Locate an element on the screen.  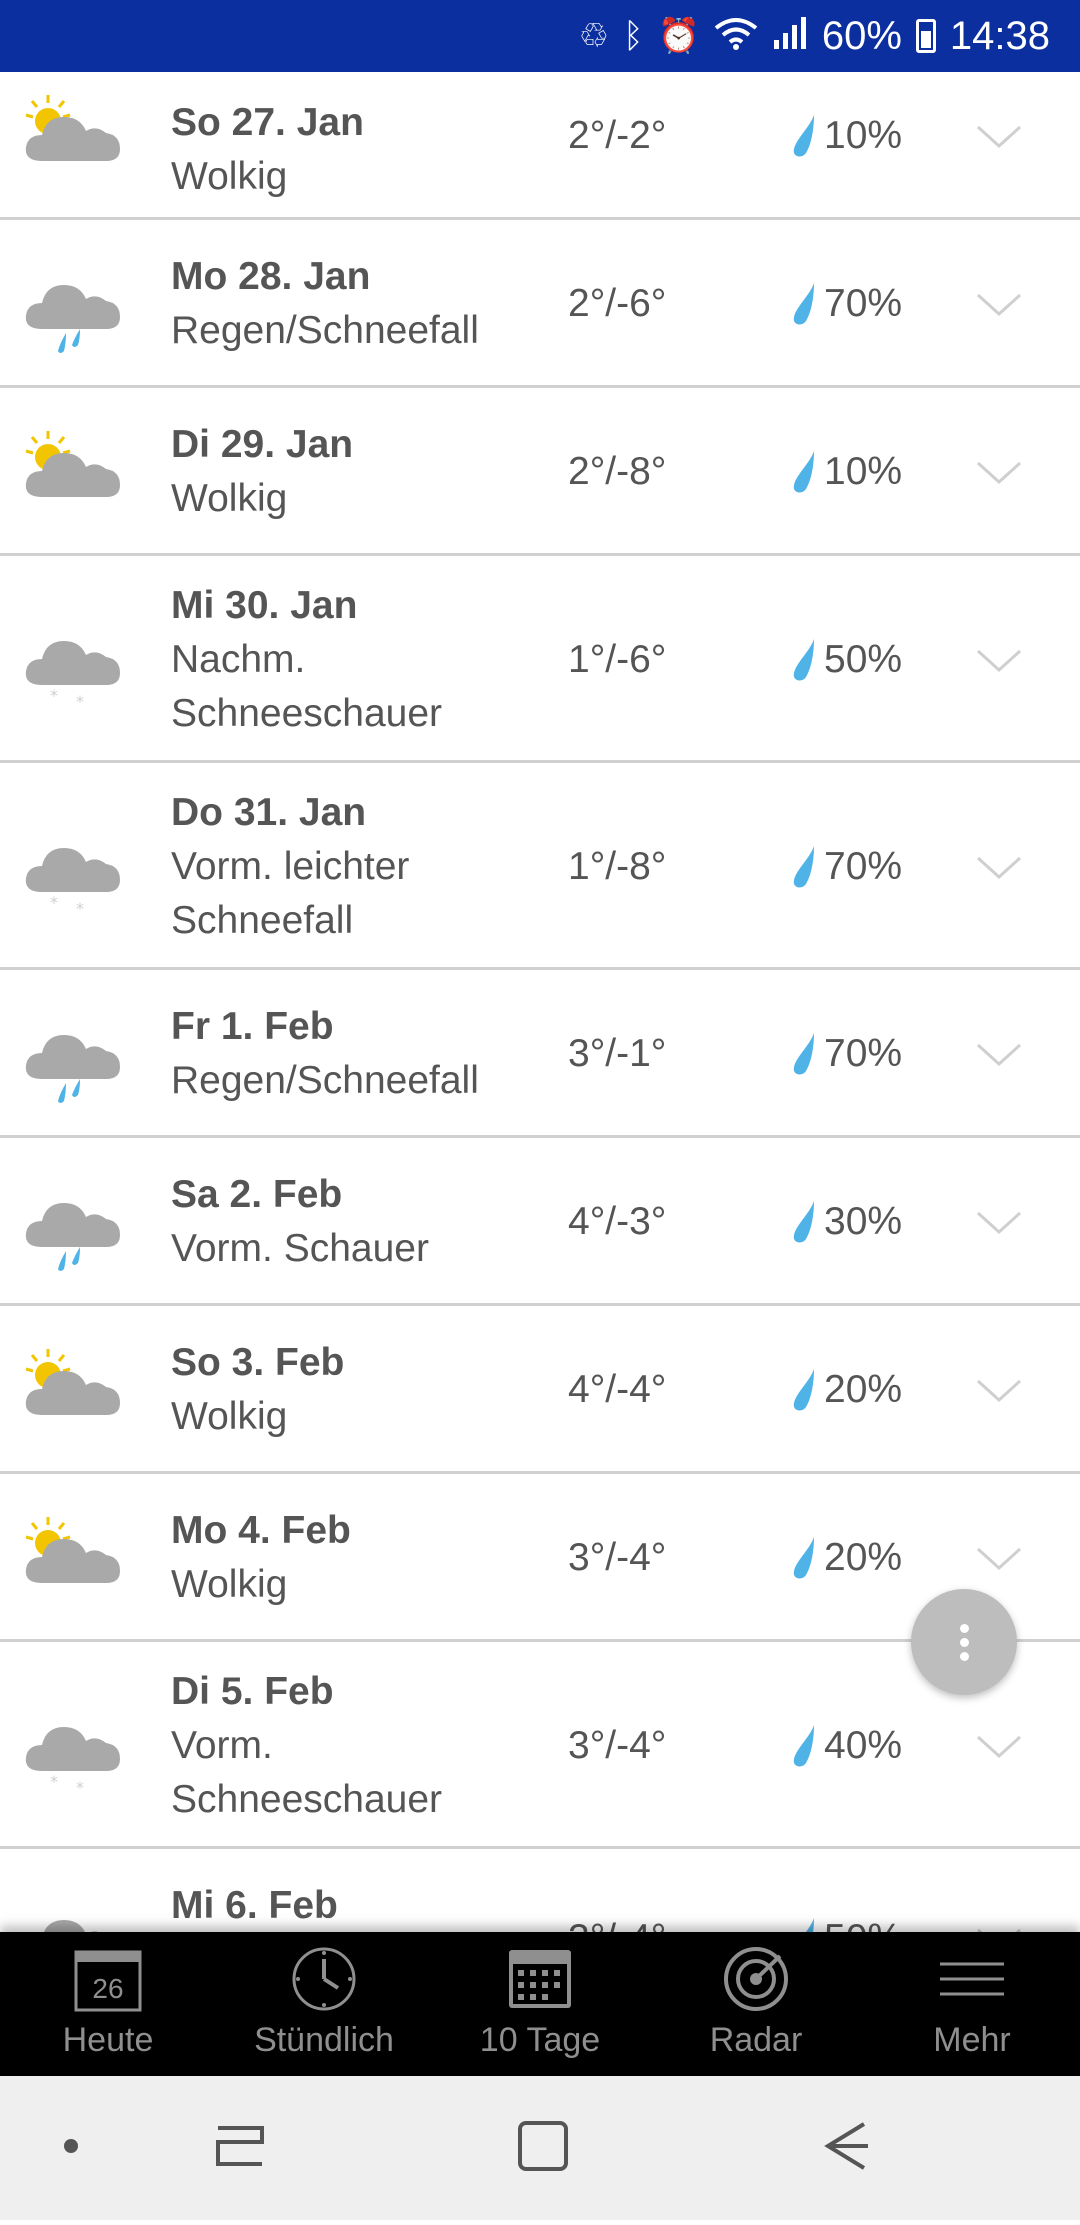
forecast-row: So 27. Jan Wolkig 2°/-2° 10% is located at coordinates (540, 146).